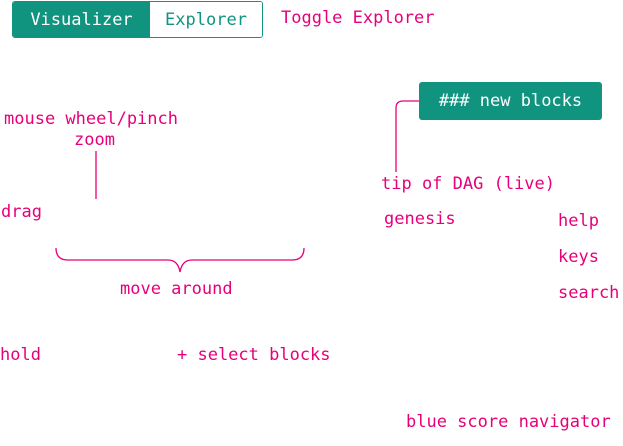  I want to click on move-around-brace, so click(180, 260).